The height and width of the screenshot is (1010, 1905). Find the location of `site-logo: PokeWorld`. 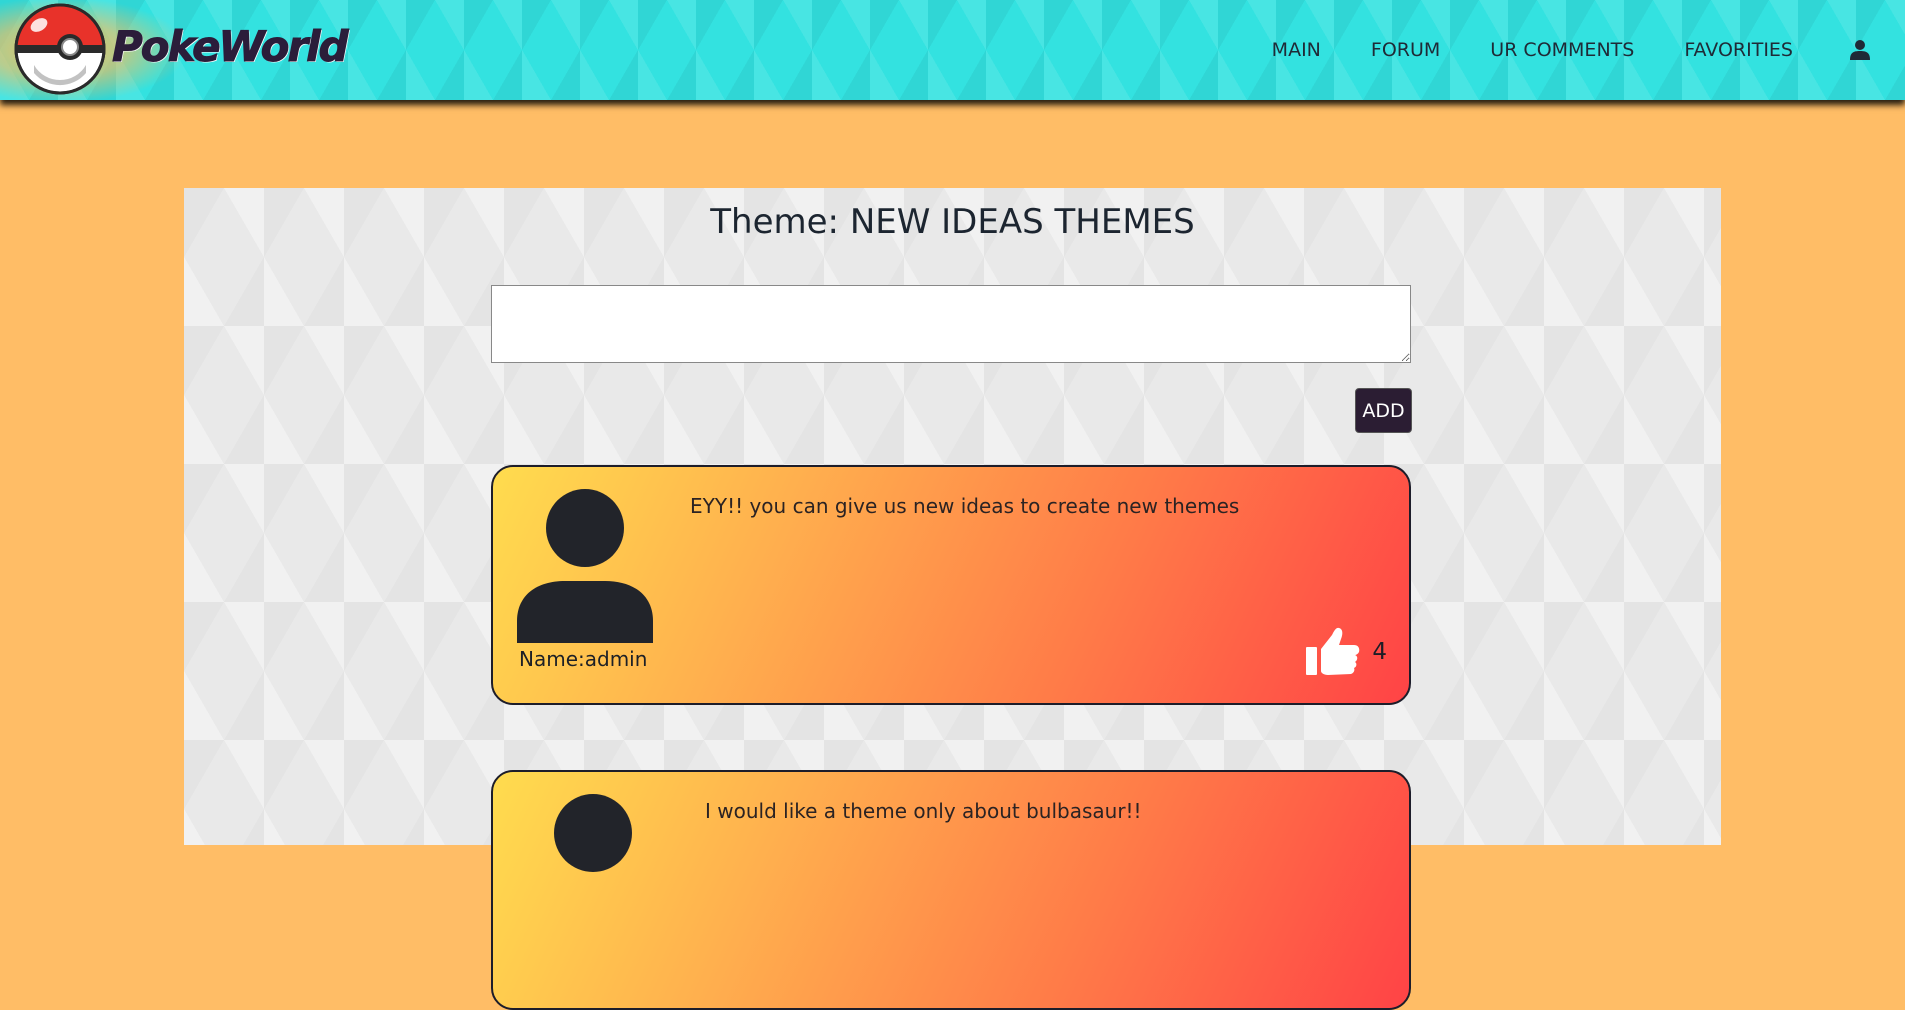

site-logo: PokeWorld is located at coordinates (174, 50).